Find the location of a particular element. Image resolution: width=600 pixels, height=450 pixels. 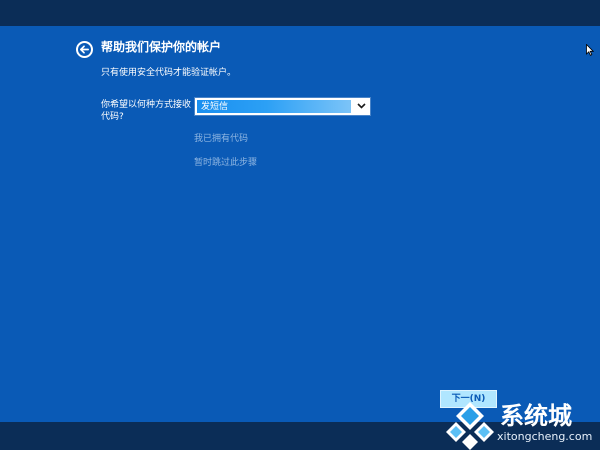

back-button is located at coordinates (84, 49).